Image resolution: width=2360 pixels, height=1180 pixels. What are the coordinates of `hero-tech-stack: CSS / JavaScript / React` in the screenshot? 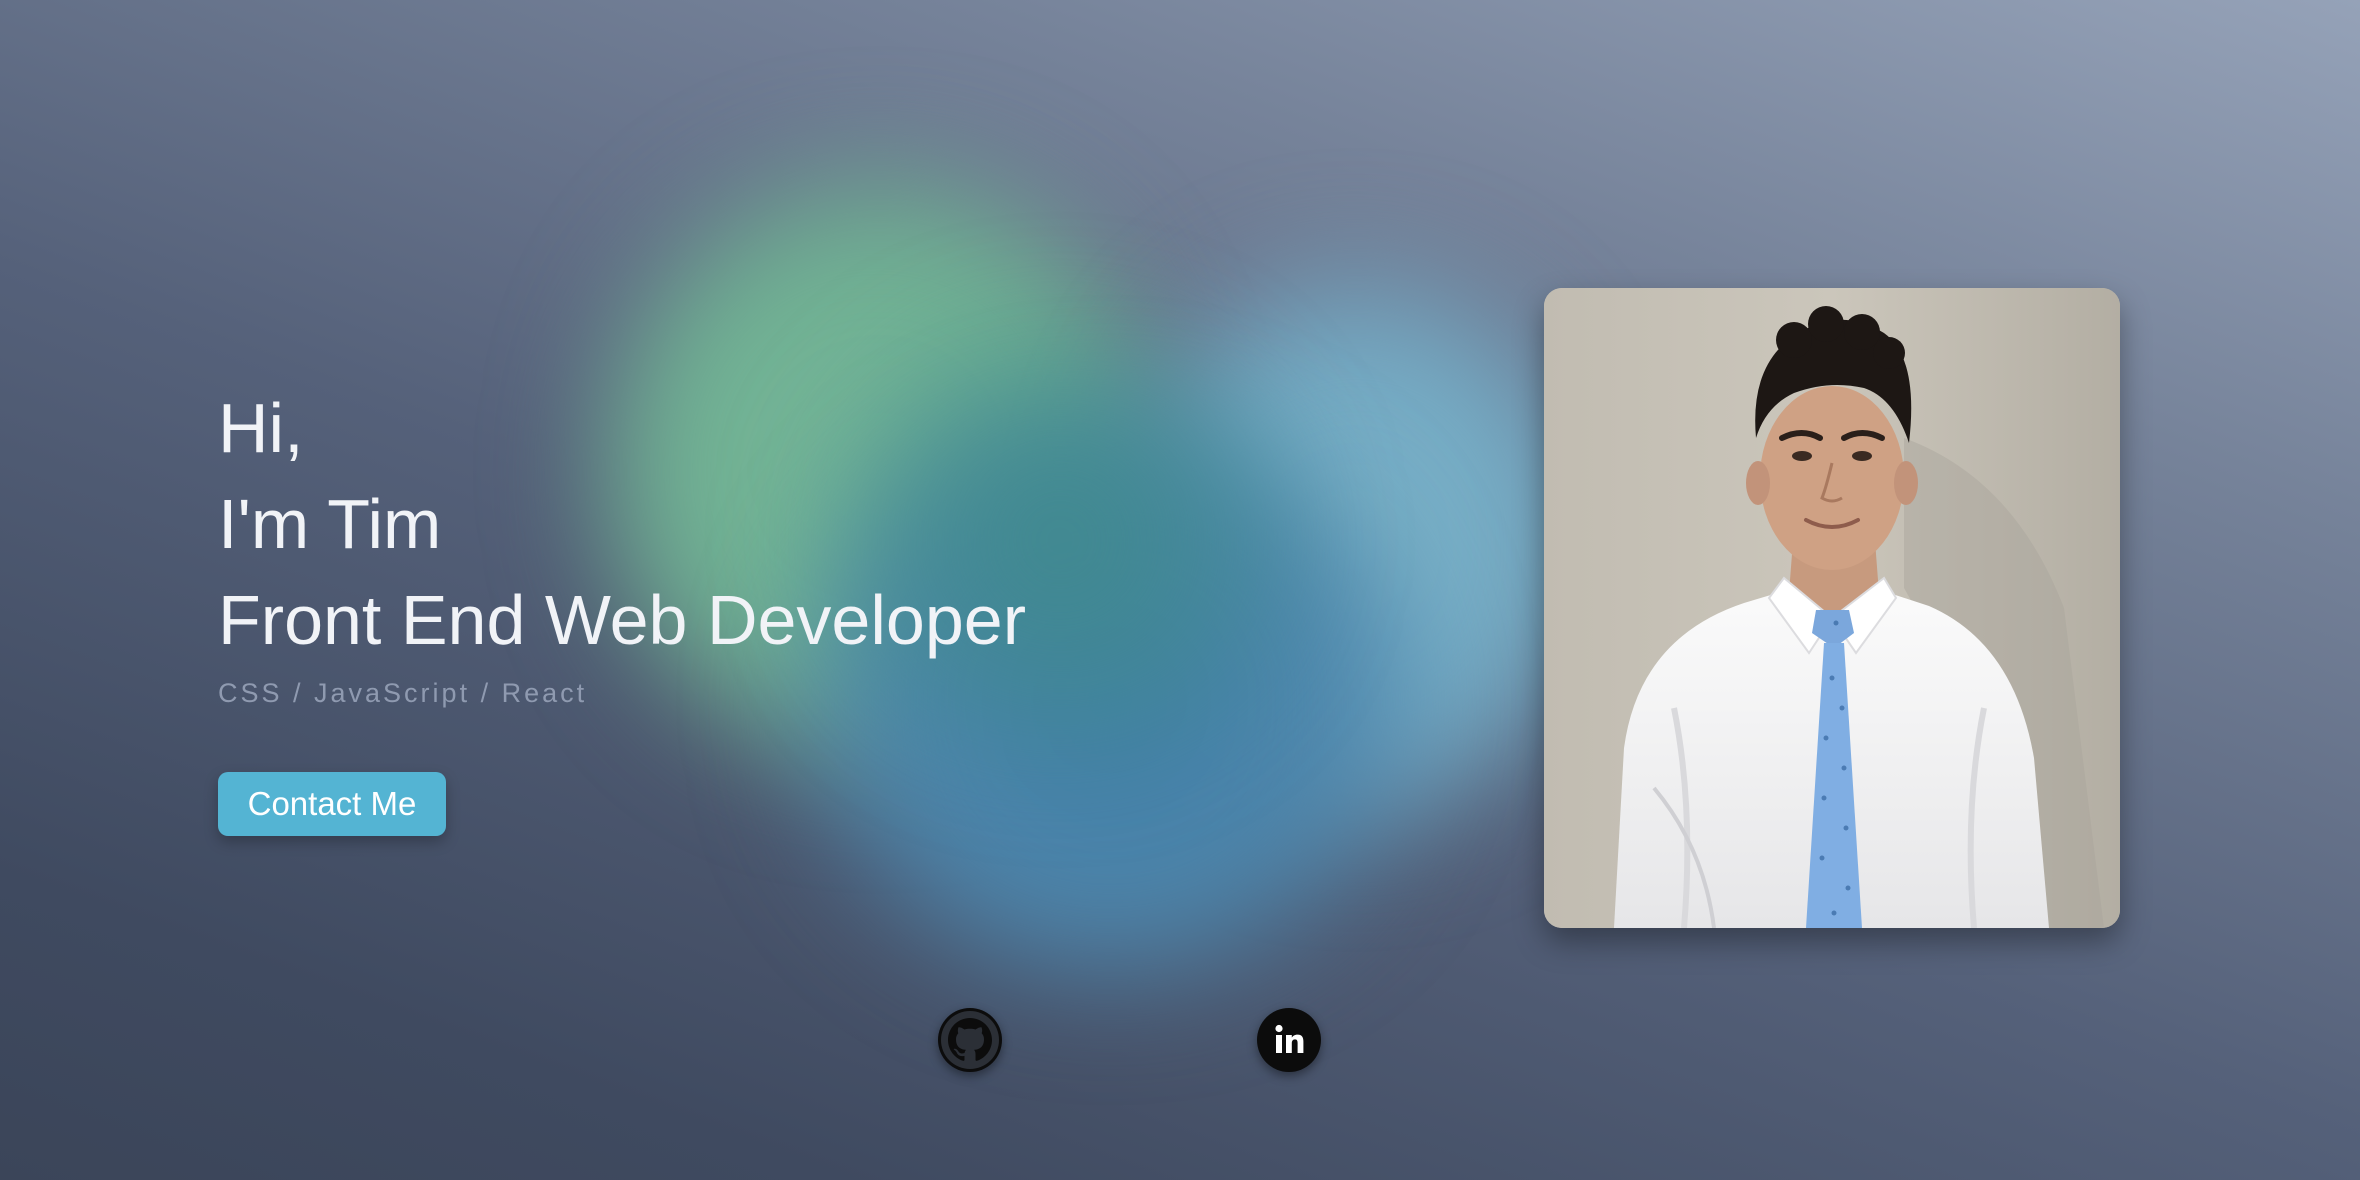 It's located at (403, 693).